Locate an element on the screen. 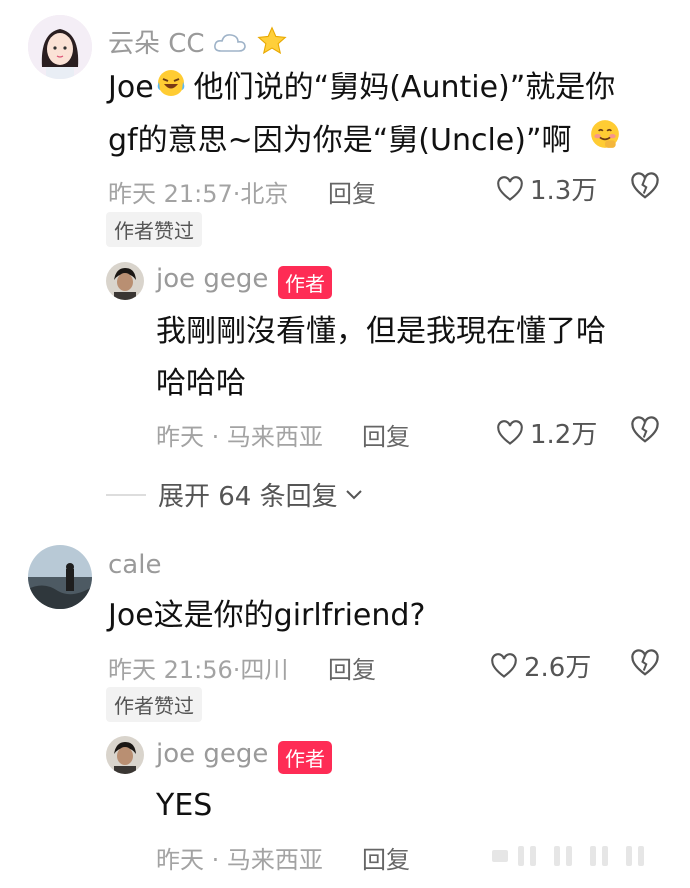 Image resolution: width=690 pixels, height=888 pixels. reply-text-line: 哈哈哈 is located at coordinates (201, 383).